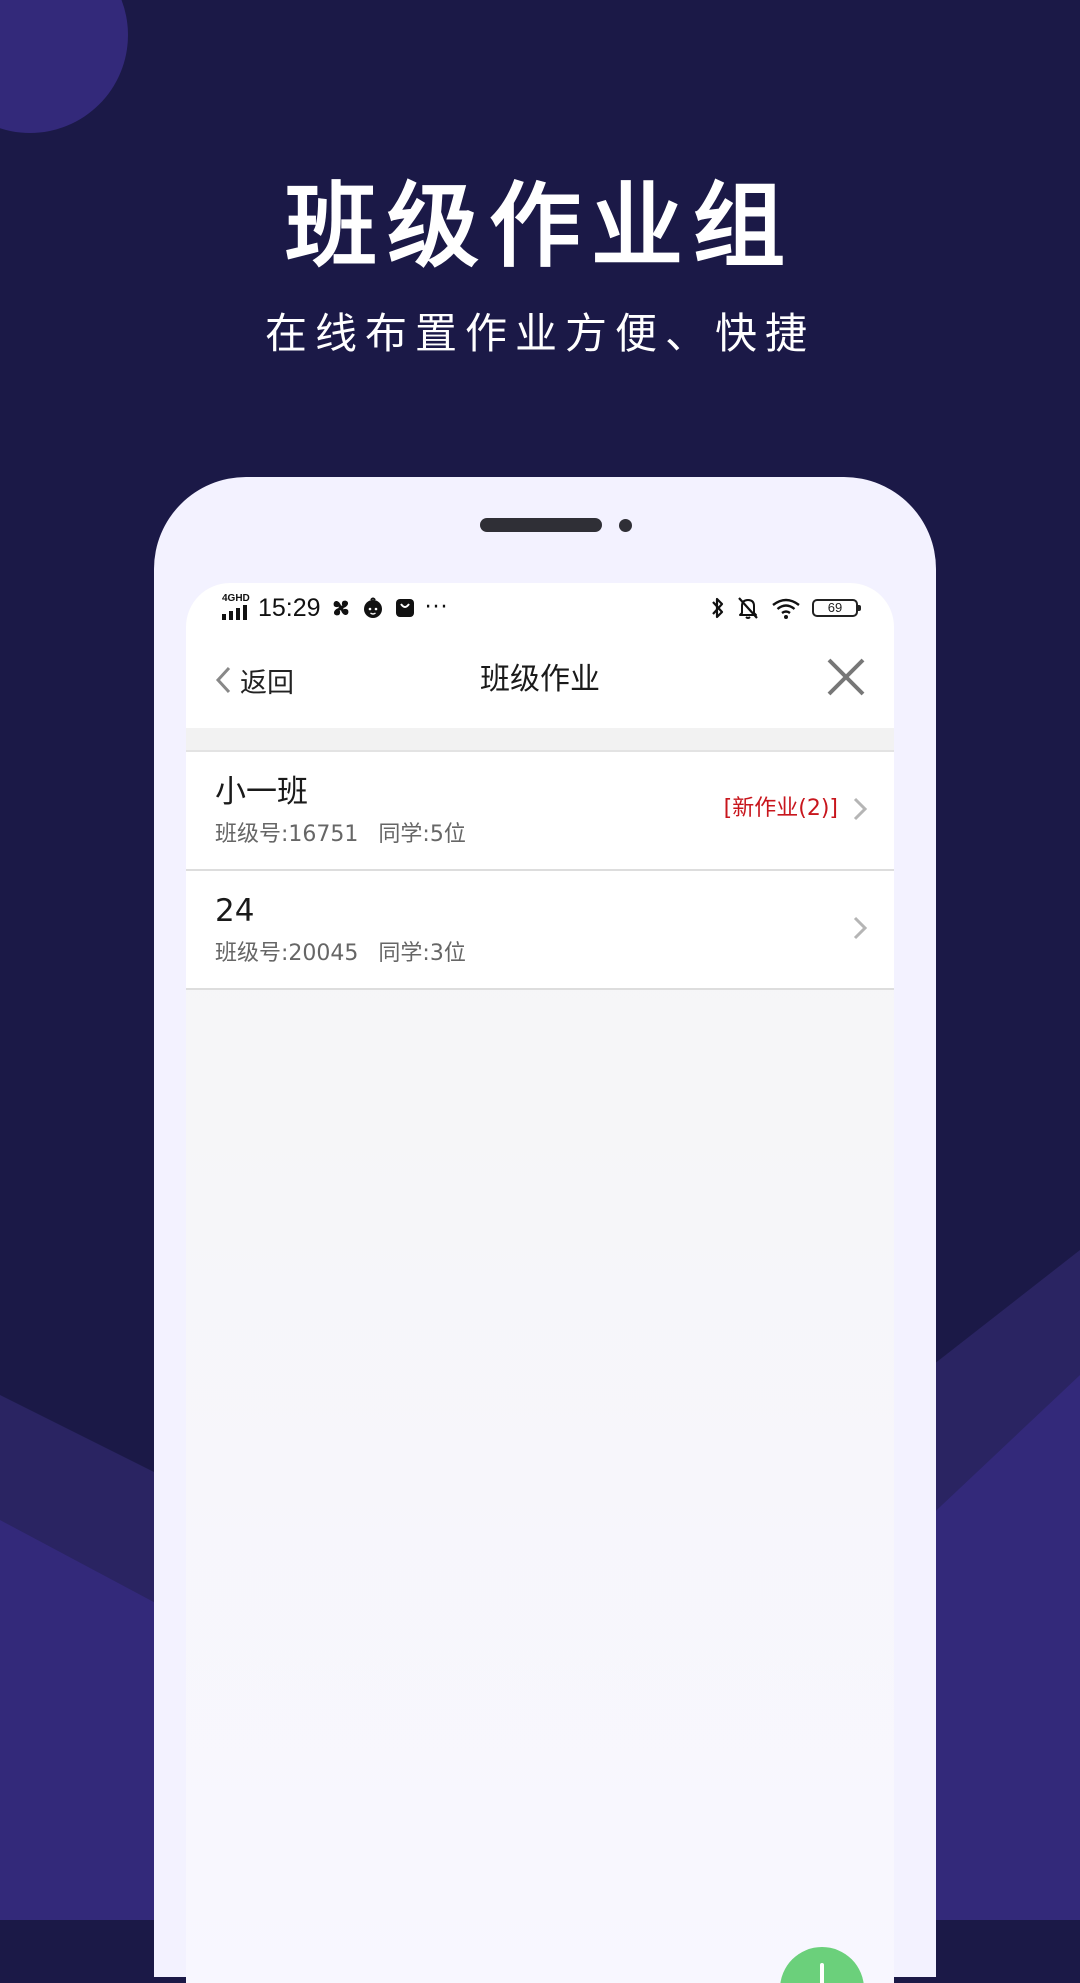  What do you see at coordinates (223, 680) in the screenshot?
I see `chevron-left-icon` at bounding box center [223, 680].